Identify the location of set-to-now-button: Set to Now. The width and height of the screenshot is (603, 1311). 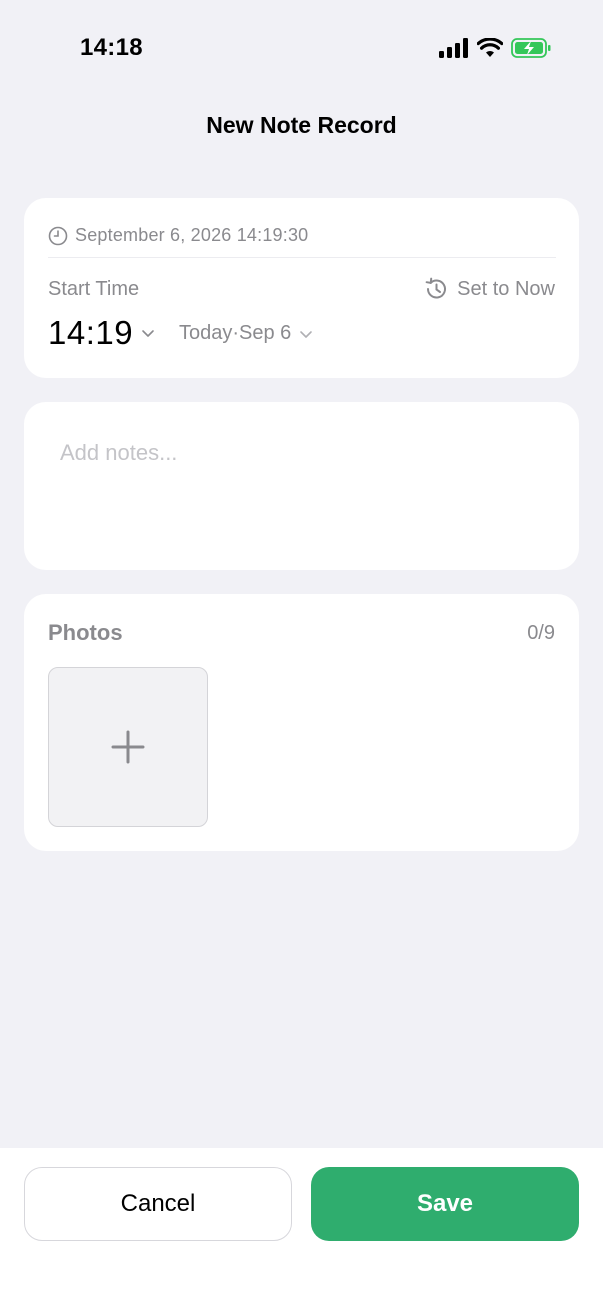
(489, 289).